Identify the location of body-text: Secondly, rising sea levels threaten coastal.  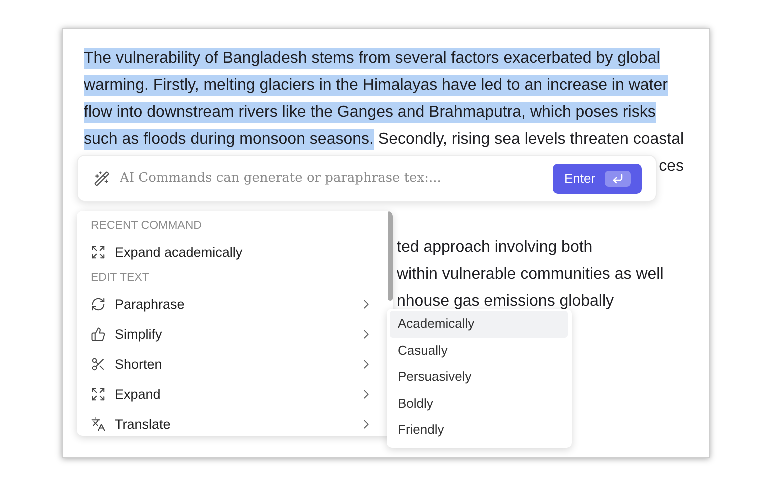
(530, 140).